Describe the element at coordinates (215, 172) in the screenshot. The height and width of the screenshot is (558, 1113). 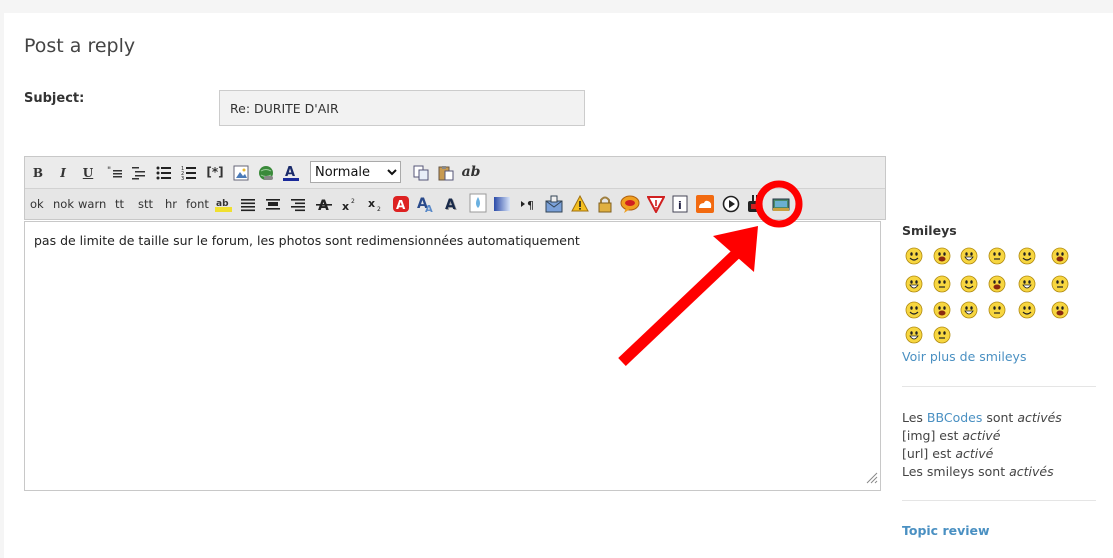
I see `list-item-icon: [*]` at that location.